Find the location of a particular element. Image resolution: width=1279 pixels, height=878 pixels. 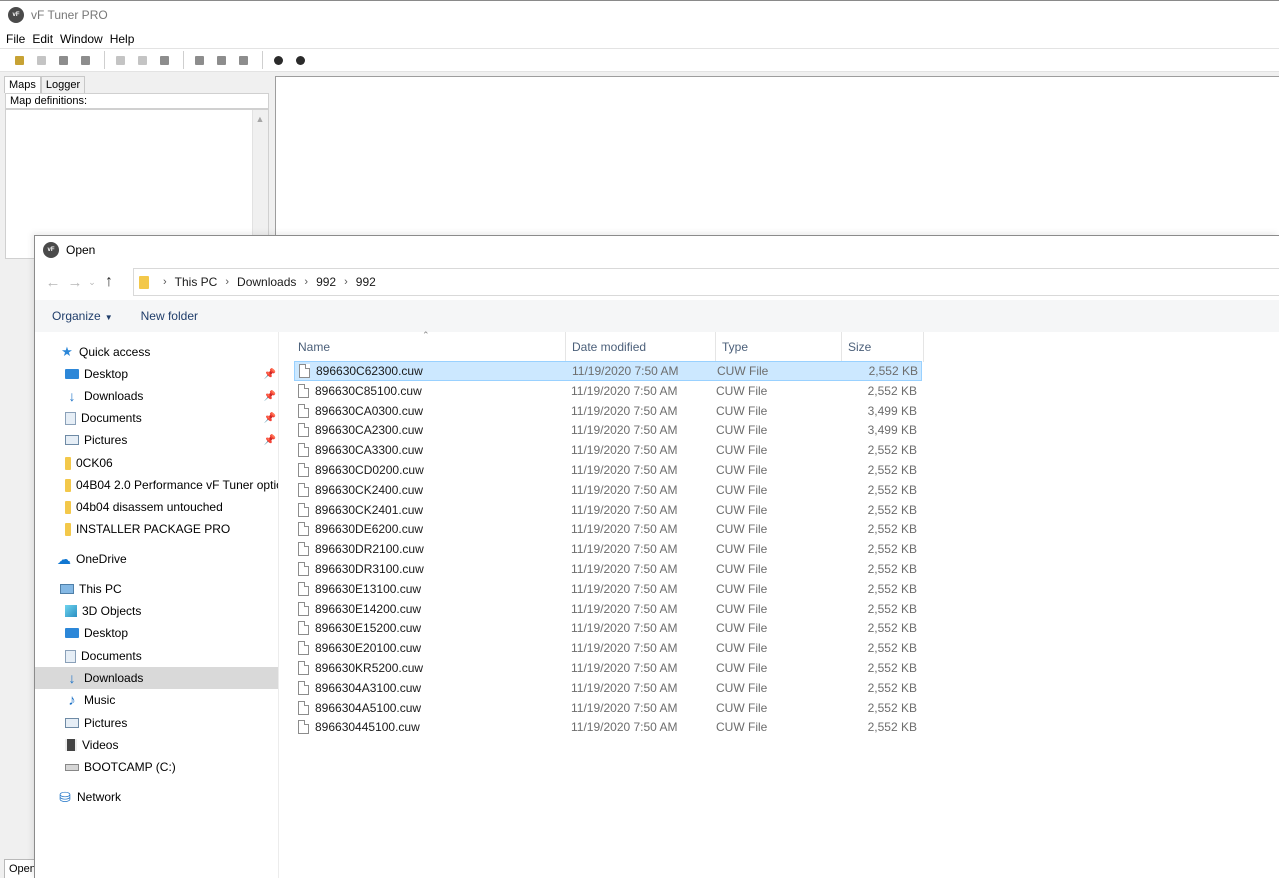

save-all-icon is located at coordinates (85, 60).